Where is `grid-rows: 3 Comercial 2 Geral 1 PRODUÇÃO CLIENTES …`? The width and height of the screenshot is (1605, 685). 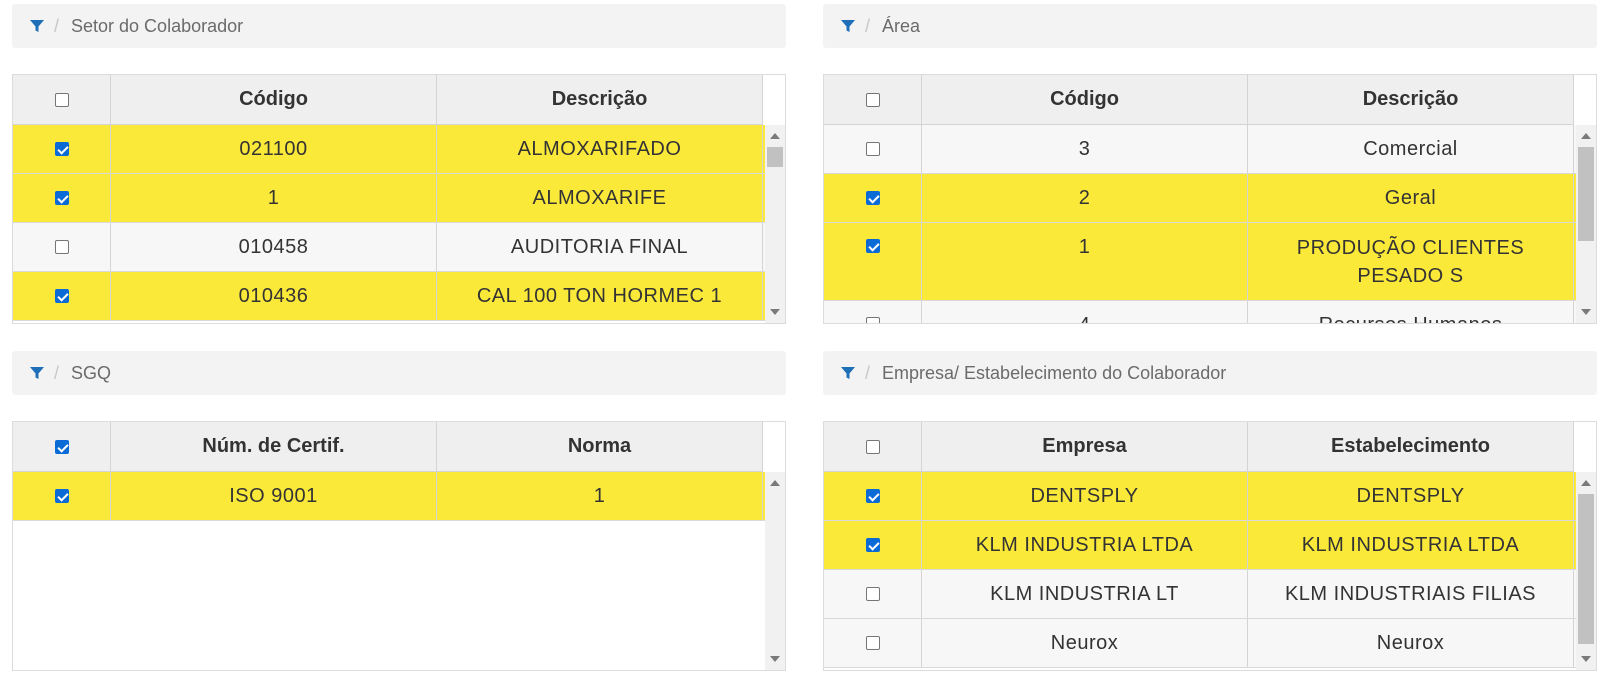
grid-rows: 3 Comercial 2 Geral 1 PRODUÇÃO CLIENTES … is located at coordinates (1200, 224).